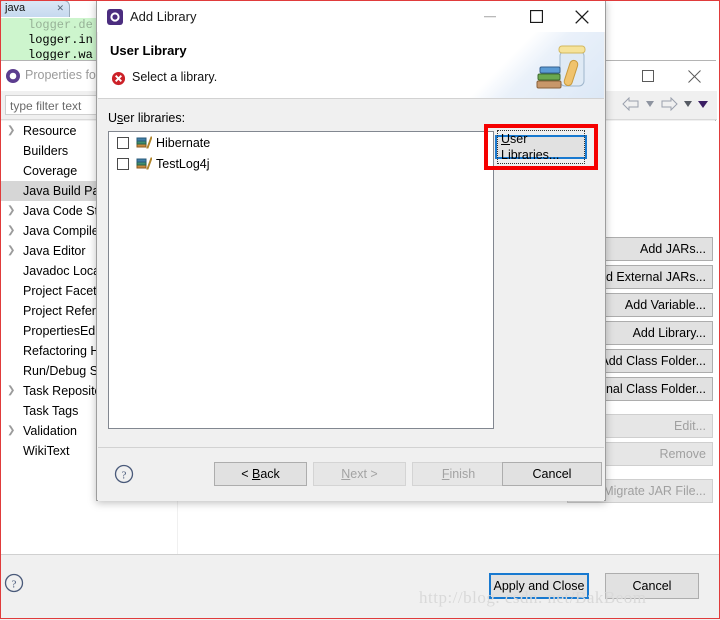 The width and height of the screenshot is (720, 620). I want to click on tree-item-label: Validation, so click(50, 431).